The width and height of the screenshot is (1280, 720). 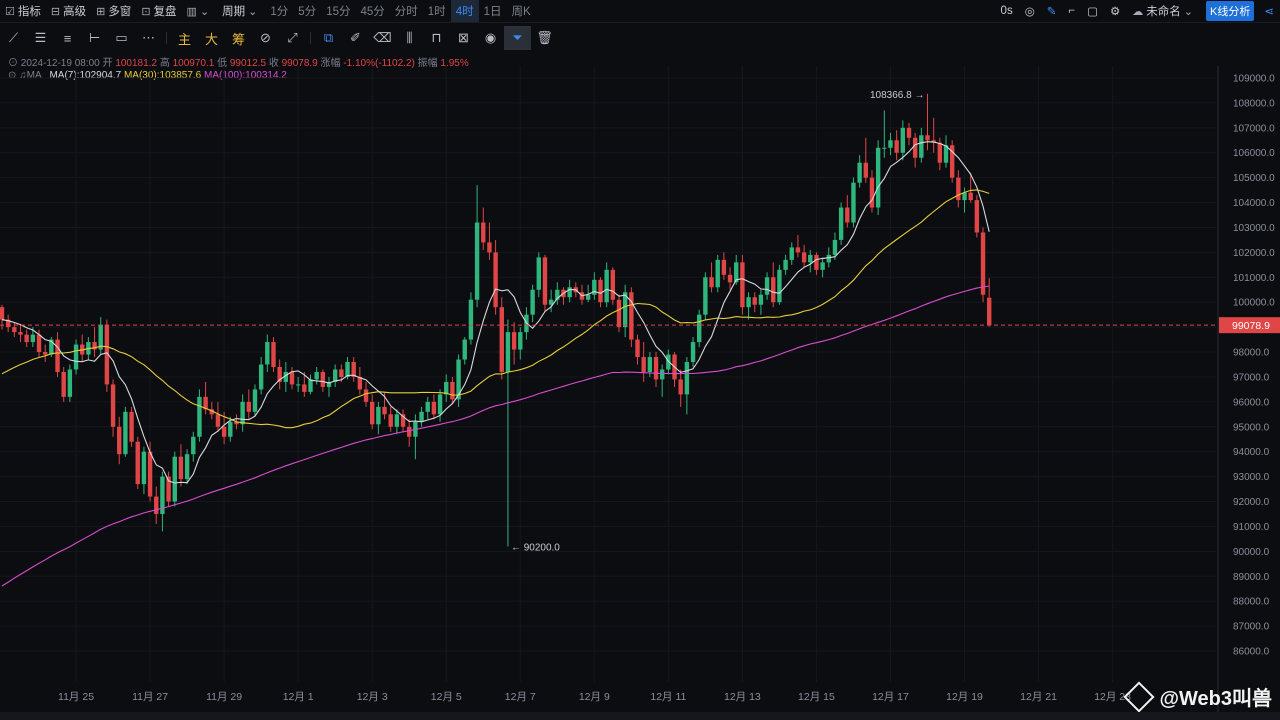 I want to click on brush-tool-icon: ✐, so click(x=355, y=38).